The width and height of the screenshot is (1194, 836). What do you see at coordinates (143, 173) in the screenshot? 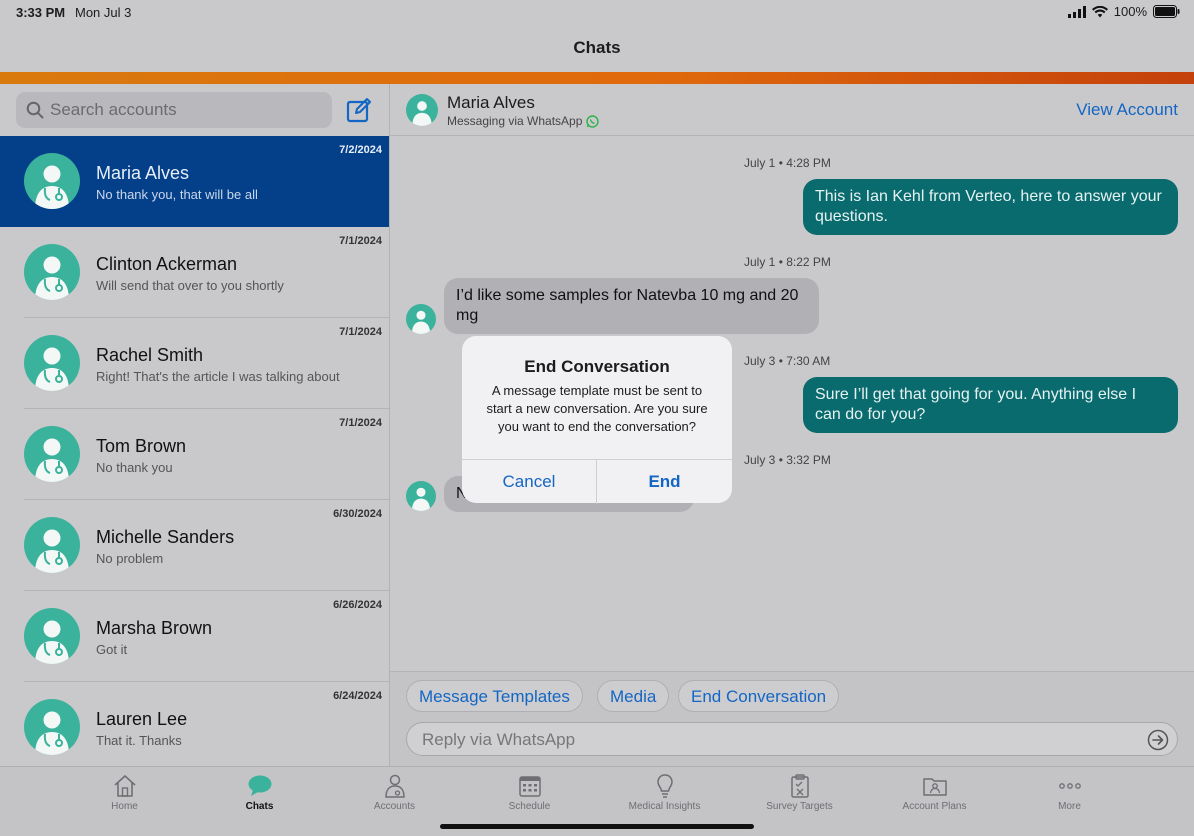
I see `chat-name: Maria Alves` at bounding box center [143, 173].